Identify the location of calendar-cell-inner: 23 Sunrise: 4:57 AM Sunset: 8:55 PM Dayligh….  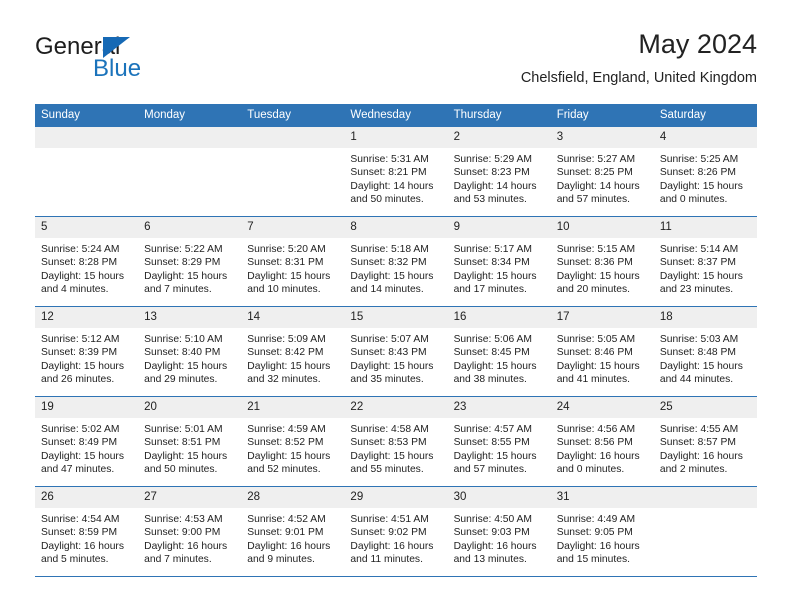
(499, 441).